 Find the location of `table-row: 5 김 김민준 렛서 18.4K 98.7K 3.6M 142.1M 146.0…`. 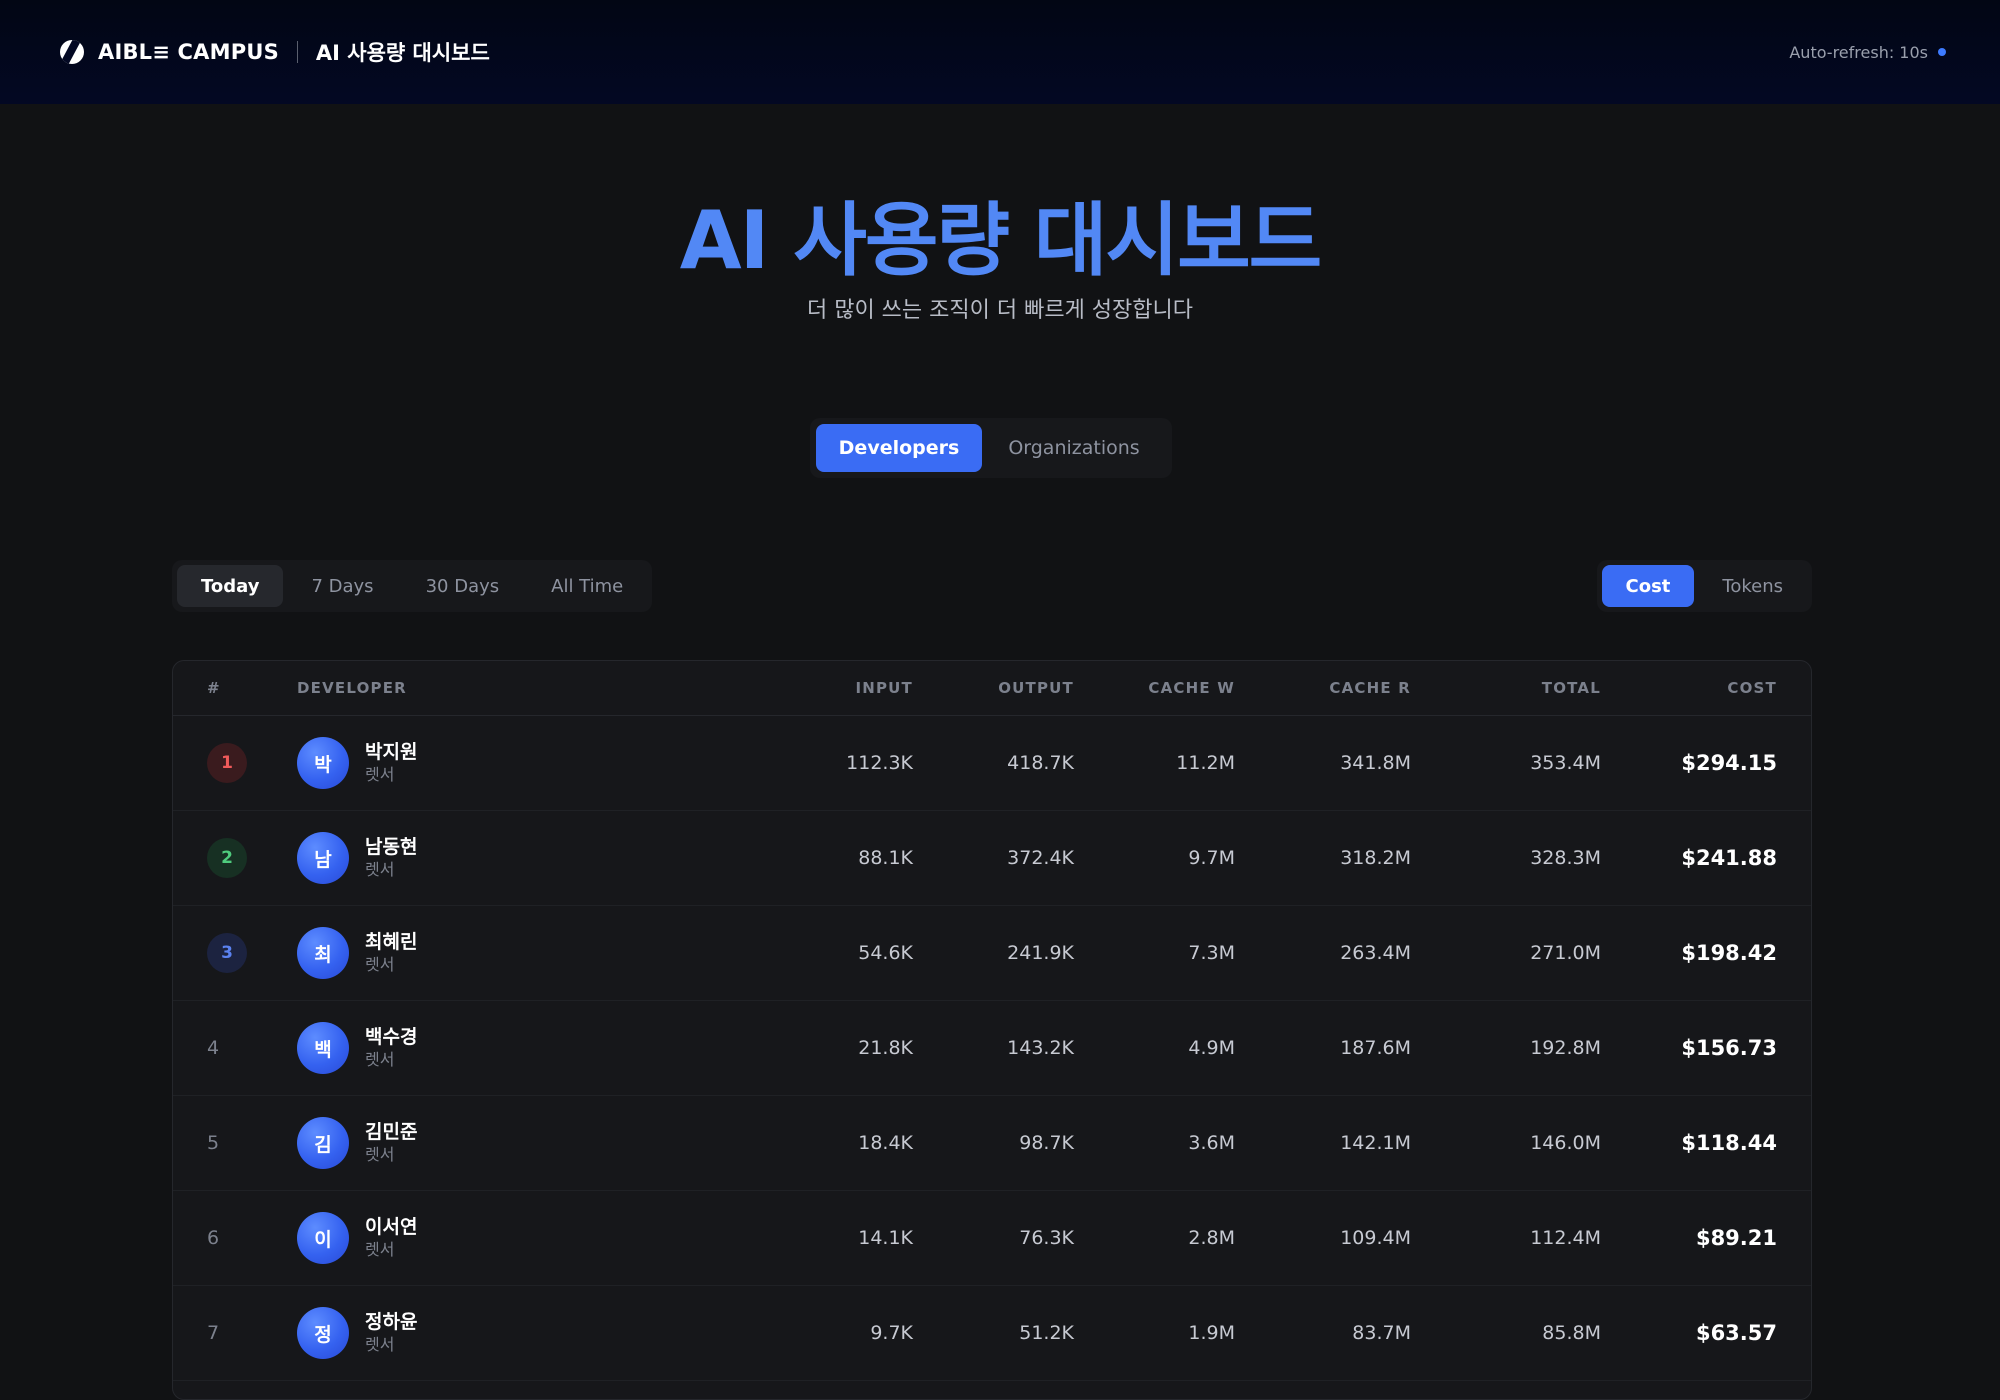

table-row: 5 김 김민준 렛서 18.4K 98.7K 3.6M 142.1M 146.0… is located at coordinates (992, 1143).